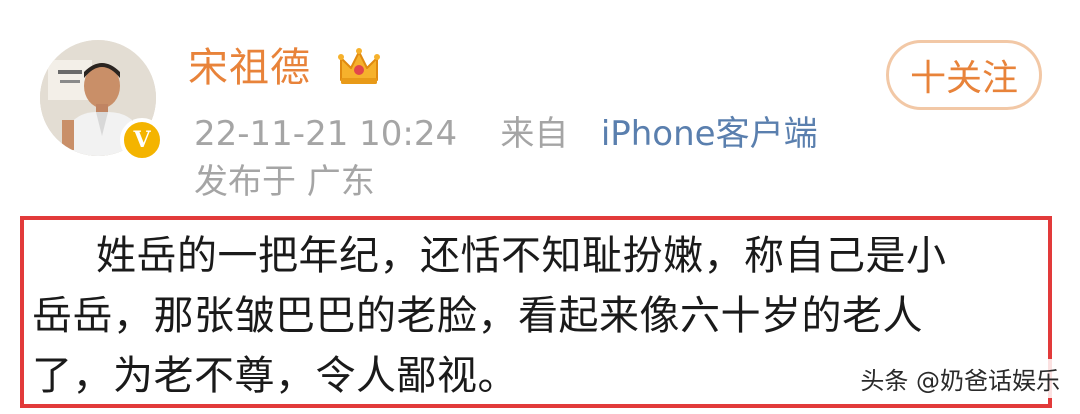 The image size is (1080, 414). I want to click on source-client-link: iPhone客户端, so click(709, 134).